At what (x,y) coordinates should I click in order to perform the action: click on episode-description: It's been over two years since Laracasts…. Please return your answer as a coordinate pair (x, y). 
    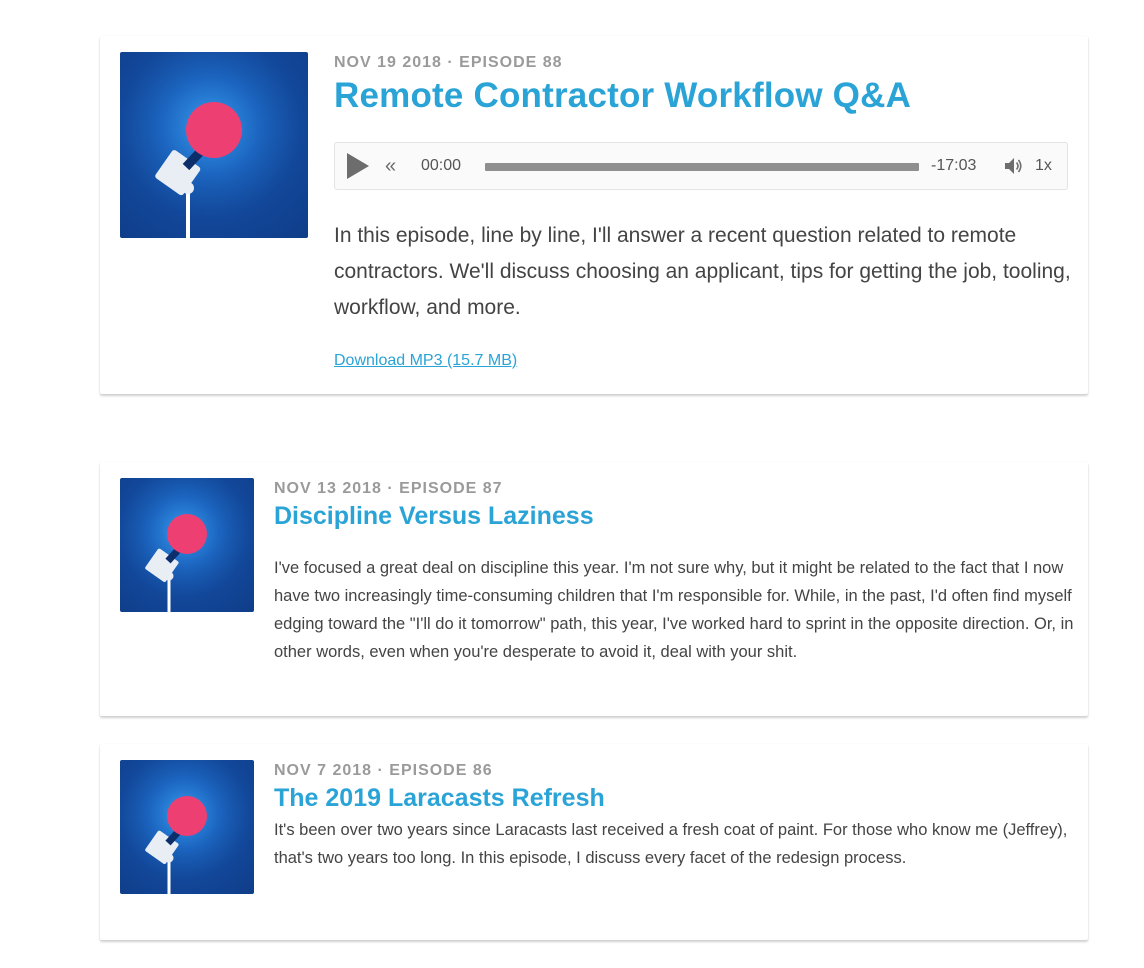
    Looking at the image, I should click on (671, 844).